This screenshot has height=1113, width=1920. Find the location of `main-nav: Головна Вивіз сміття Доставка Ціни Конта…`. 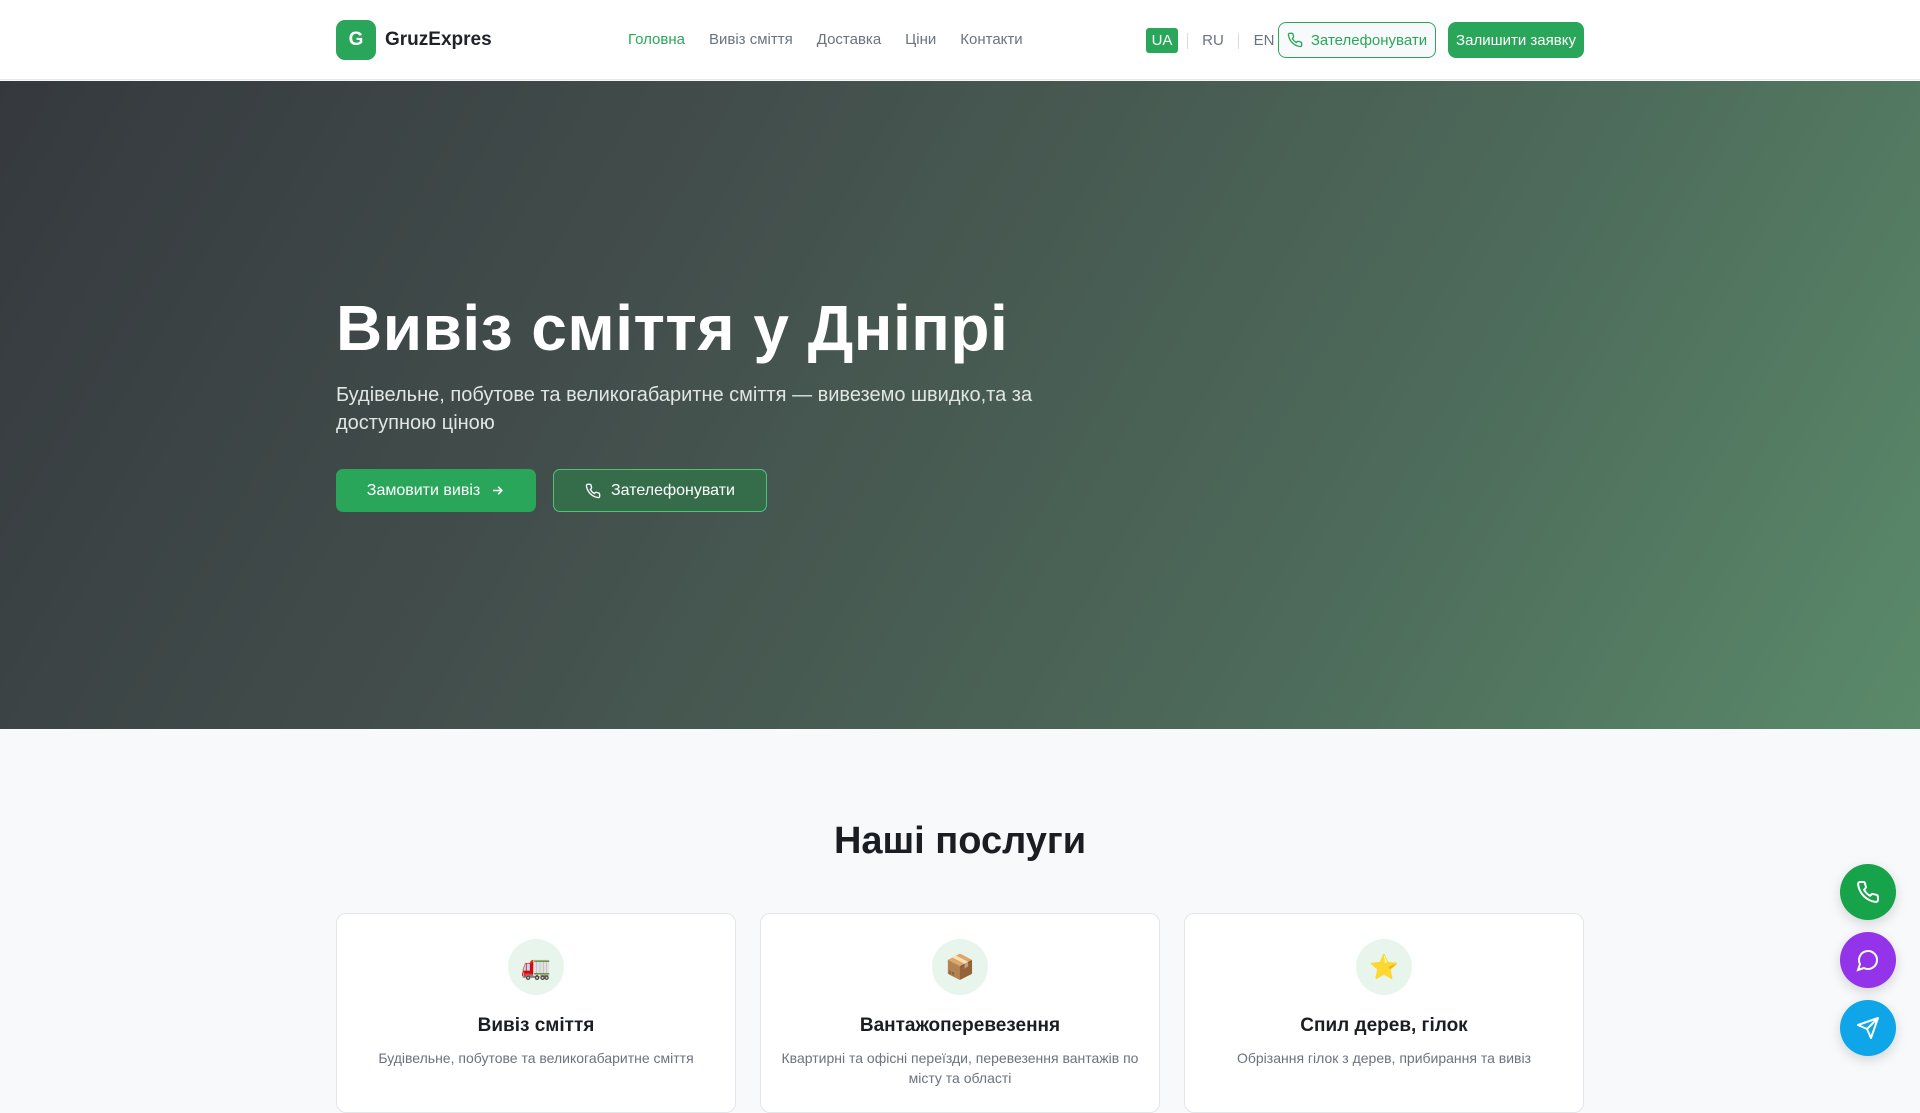

main-nav: Головна Вивіз сміття Доставка Ціни Конта… is located at coordinates (825, 39).